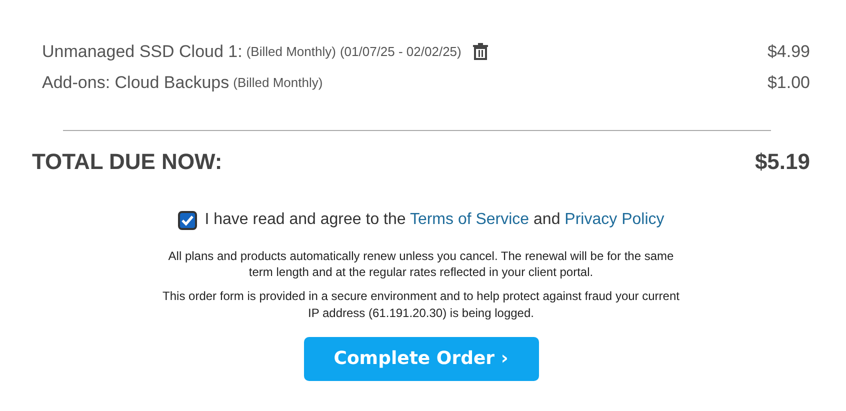 The width and height of the screenshot is (846, 411). I want to click on total-amount: $5.19, so click(782, 162).